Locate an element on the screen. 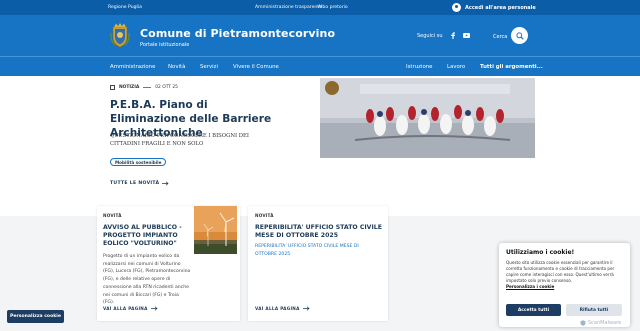 The height and width of the screenshot is (331, 640). meta-separator is located at coordinates (147, 87).